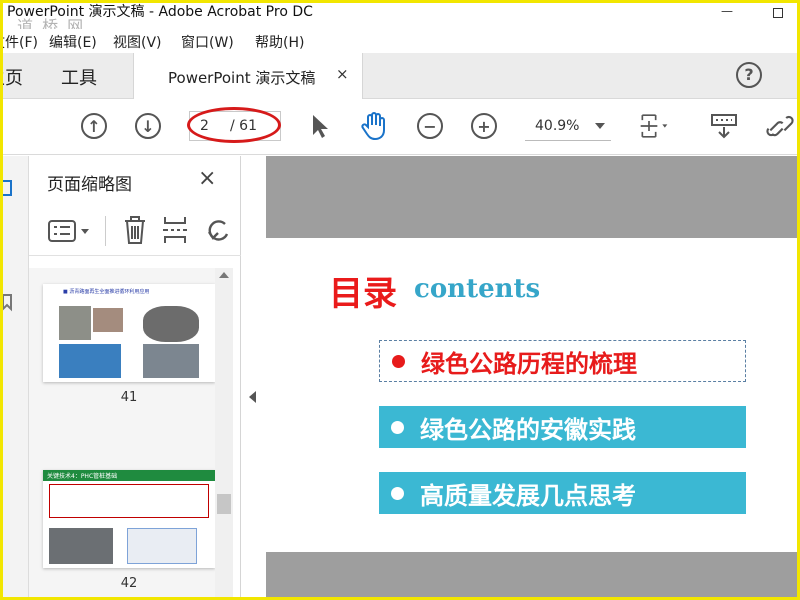  I want to click on zoom-in-button: +, so click(484, 126).